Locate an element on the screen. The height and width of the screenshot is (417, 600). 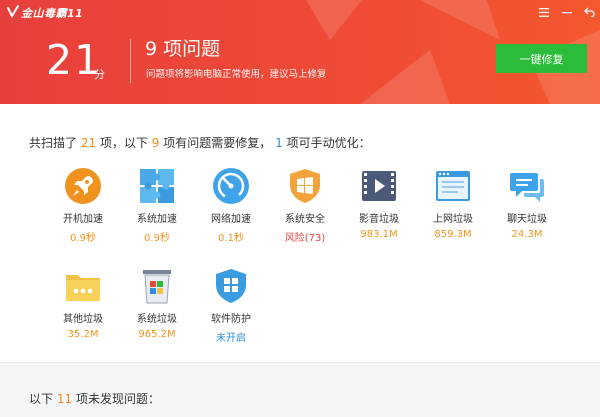
problem-count: 9 is located at coordinates (155, 143).